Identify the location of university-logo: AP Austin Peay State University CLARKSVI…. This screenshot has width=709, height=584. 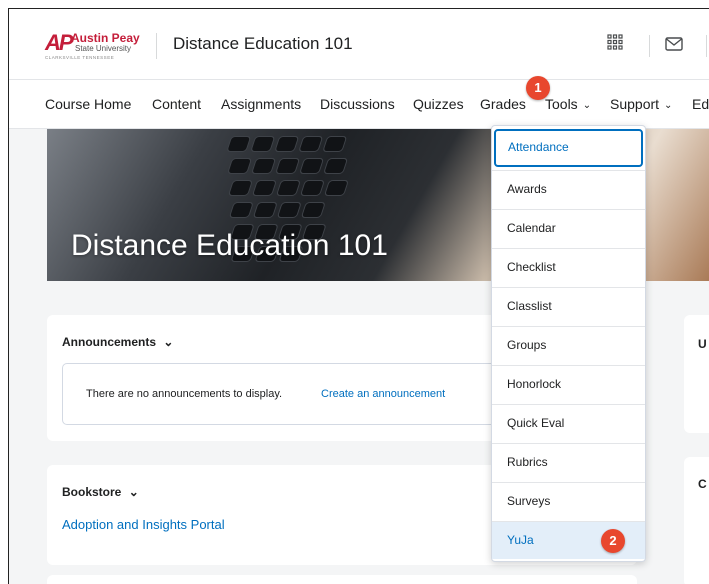
(94, 46).